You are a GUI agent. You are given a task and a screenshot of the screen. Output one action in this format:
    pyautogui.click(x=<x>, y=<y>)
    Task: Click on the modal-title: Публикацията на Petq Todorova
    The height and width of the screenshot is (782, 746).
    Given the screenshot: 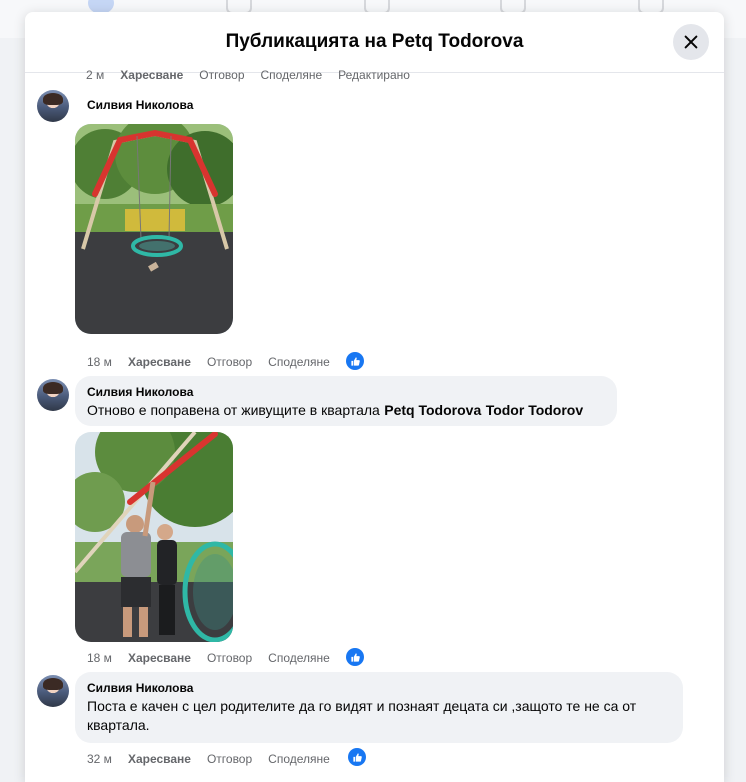 What is the action you would take?
    pyautogui.click(x=374, y=41)
    